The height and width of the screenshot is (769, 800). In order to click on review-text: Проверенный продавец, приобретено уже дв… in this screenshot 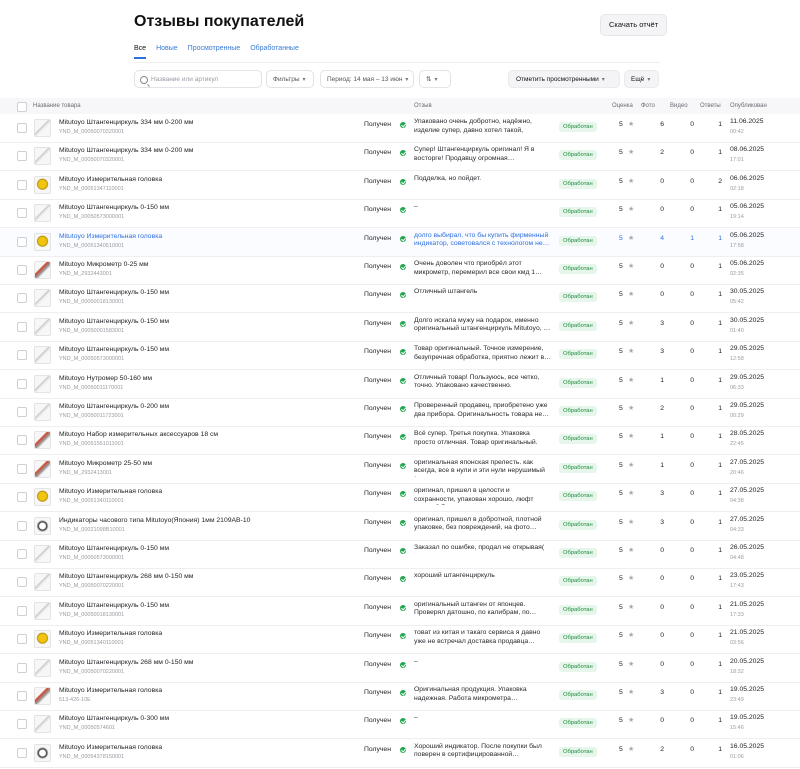, I will do `click(483, 411)`.